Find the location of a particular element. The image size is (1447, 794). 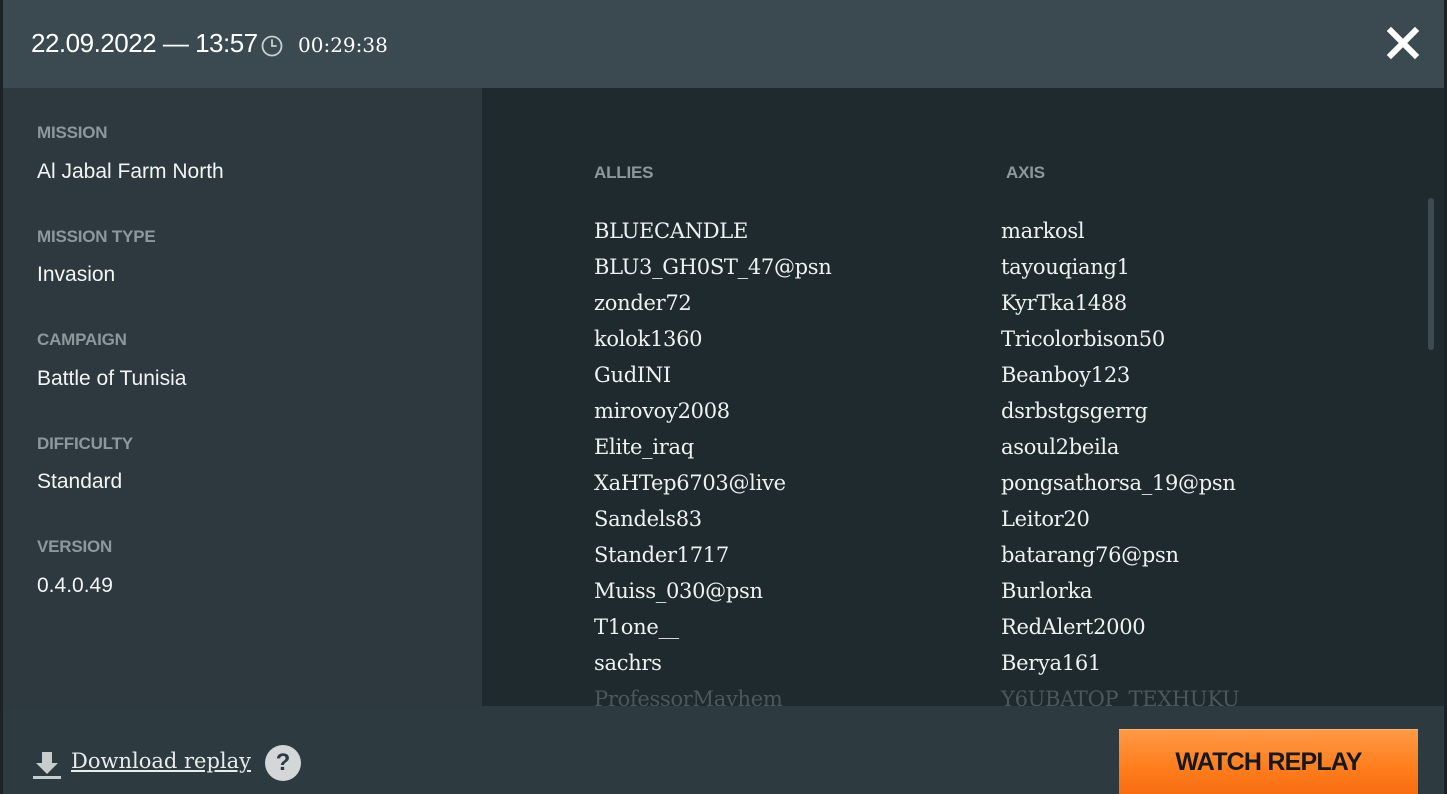

player-name: Burlorka is located at coordinates (1047, 591).